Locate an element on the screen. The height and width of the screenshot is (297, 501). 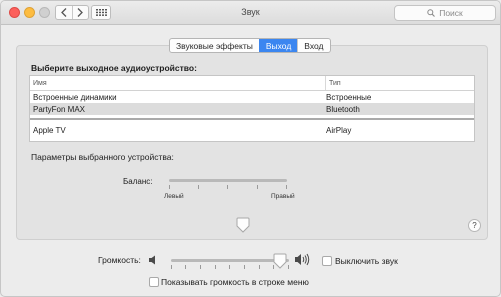
title-bar: Звук Поиск is located at coordinates (250, 13).